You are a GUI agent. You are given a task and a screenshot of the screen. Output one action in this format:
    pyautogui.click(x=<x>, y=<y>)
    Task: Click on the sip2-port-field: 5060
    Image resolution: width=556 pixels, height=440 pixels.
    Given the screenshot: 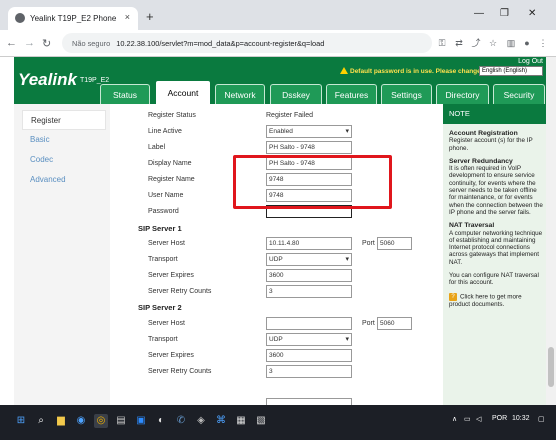 What is the action you would take?
    pyautogui.click(x=394, y=323)
    